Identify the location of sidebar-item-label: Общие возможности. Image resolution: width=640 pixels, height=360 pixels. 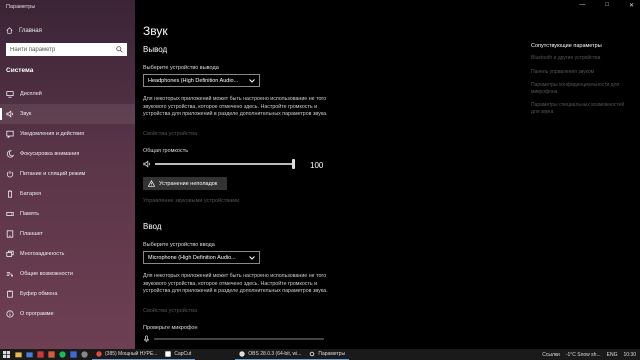
(46, 274).